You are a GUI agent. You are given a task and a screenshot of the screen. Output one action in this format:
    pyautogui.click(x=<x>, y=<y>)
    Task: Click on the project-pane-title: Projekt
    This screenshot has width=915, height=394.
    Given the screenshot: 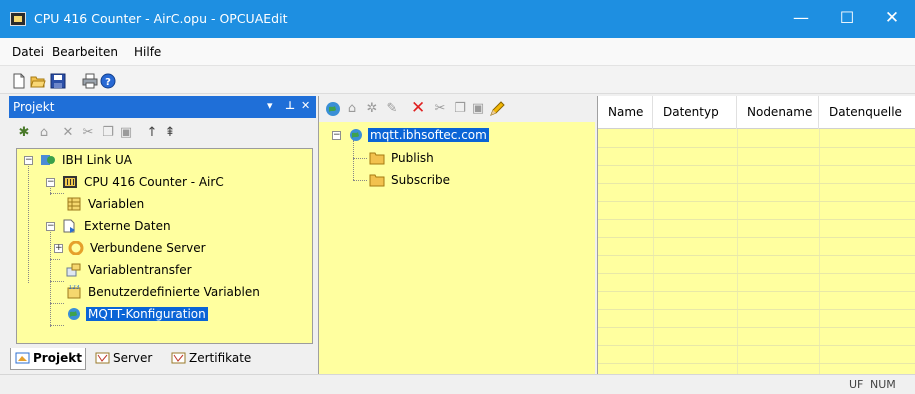 What is the action you would take?
    pyautogui.click(x=34, y=107)
    